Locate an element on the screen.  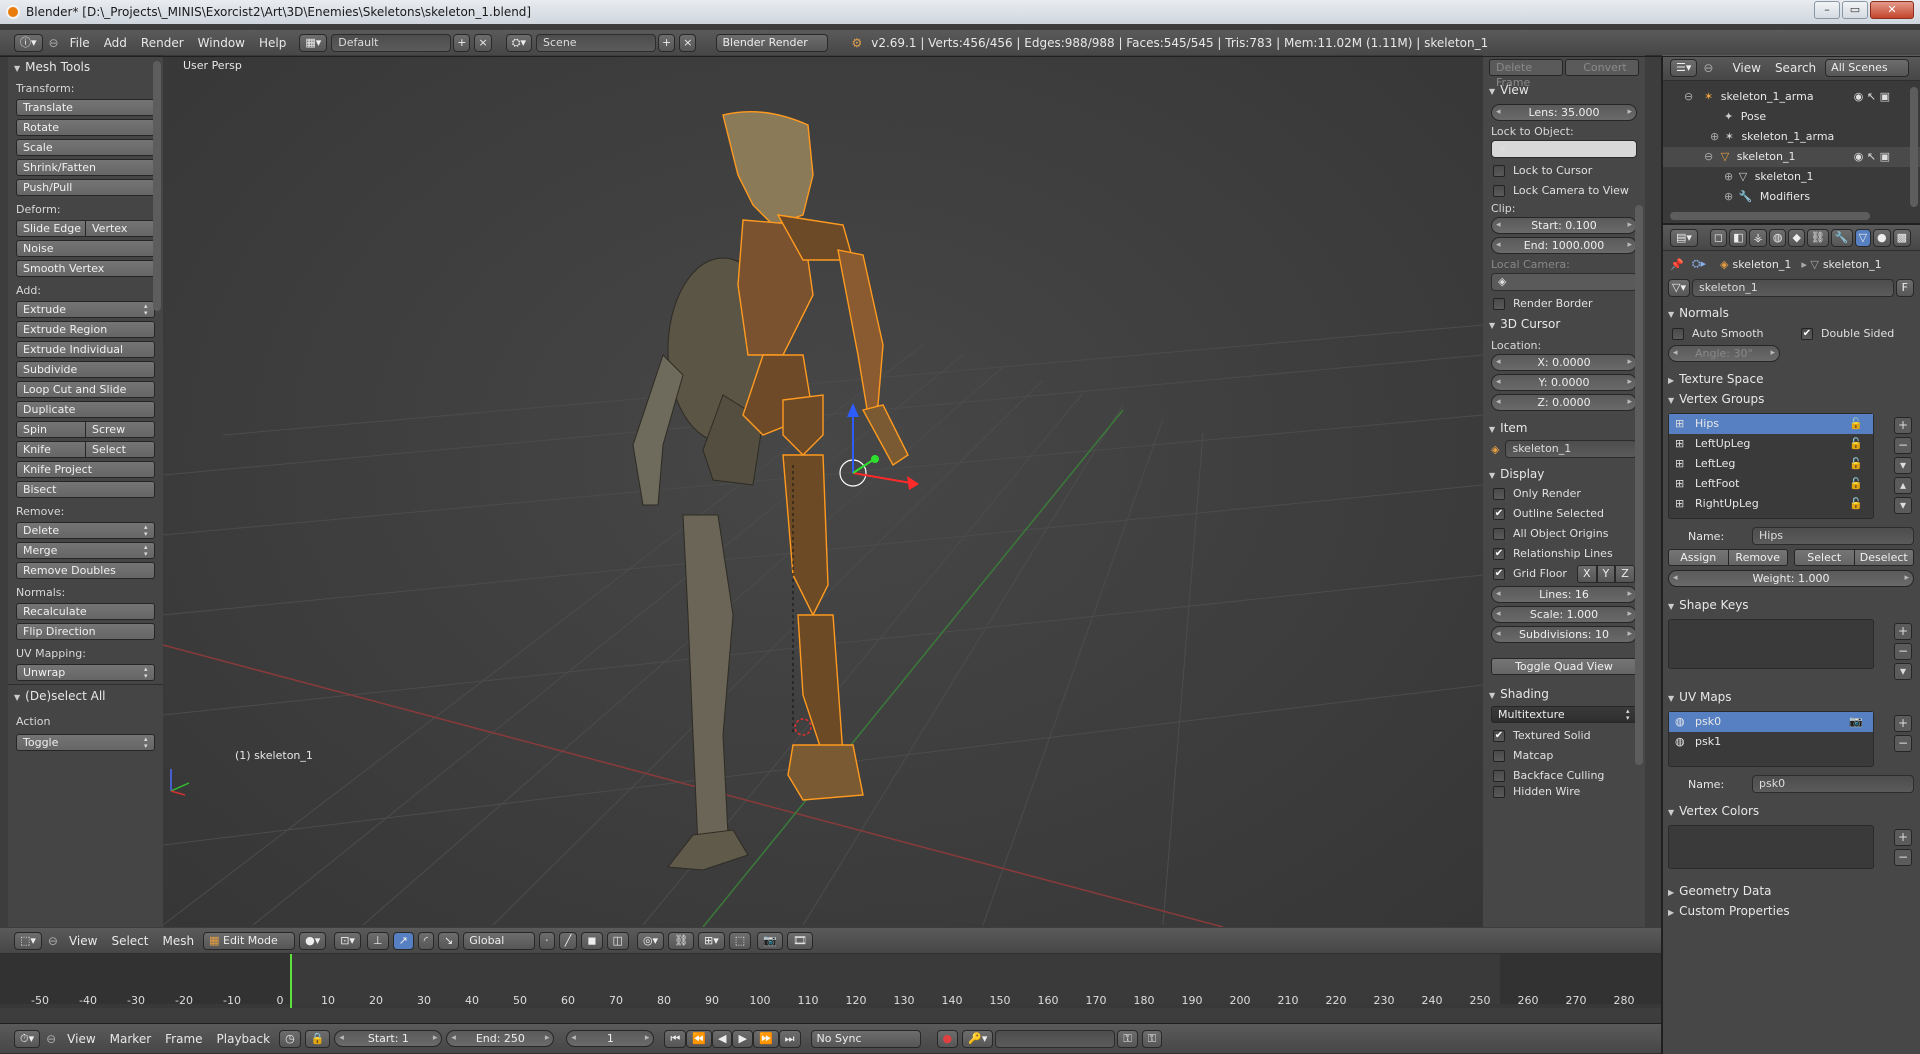
vertex-group-item: ⊞ LeftLeg 🔓 is located at coordinates (1771, 464).